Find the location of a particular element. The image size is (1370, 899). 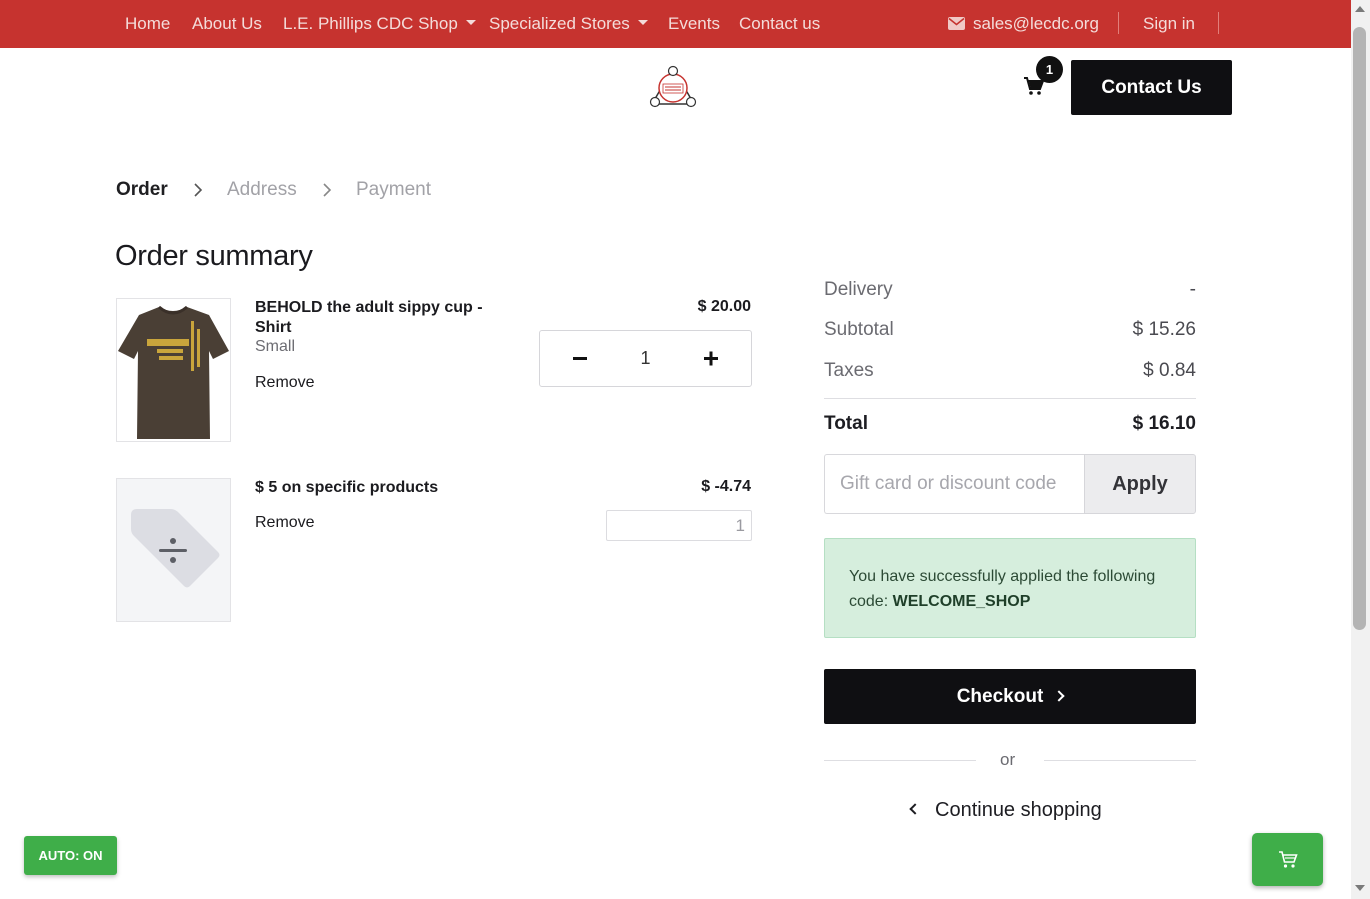

delivery-value: - is located at coordinates (1192, 289).